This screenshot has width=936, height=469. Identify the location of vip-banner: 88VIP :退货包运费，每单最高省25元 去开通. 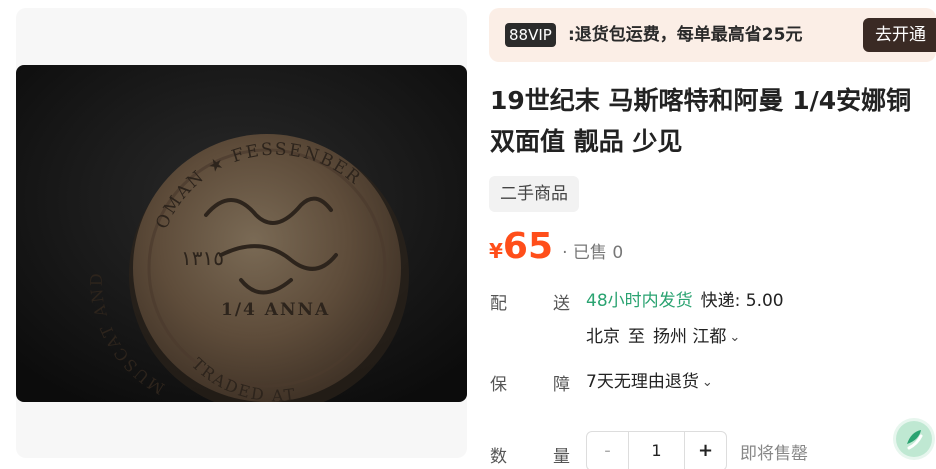
(712, 35).